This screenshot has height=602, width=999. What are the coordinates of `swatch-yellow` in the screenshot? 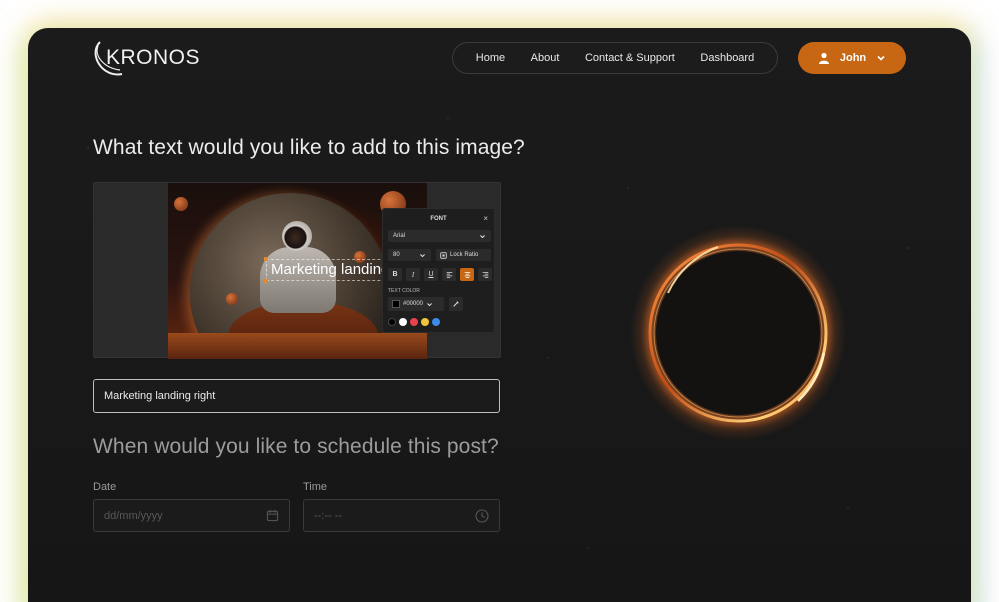 It's located at (425, 322).